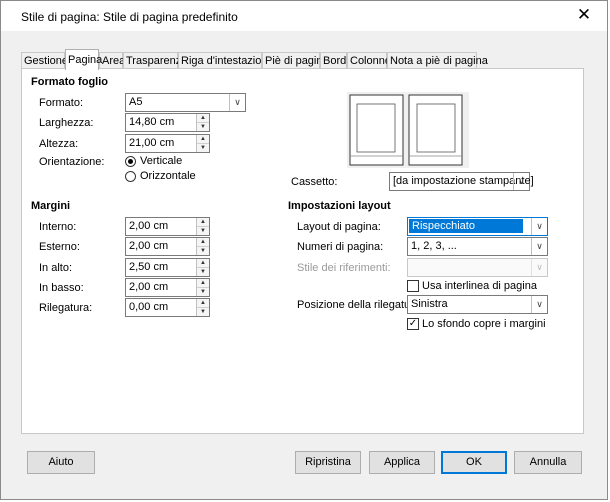 This screenshot has width=610, height=502. Describe the element at coordinates (167, 226) in the screenshot. I see `inner-margin-spinbox: 2,00 cm ▲ ▼` at that location.